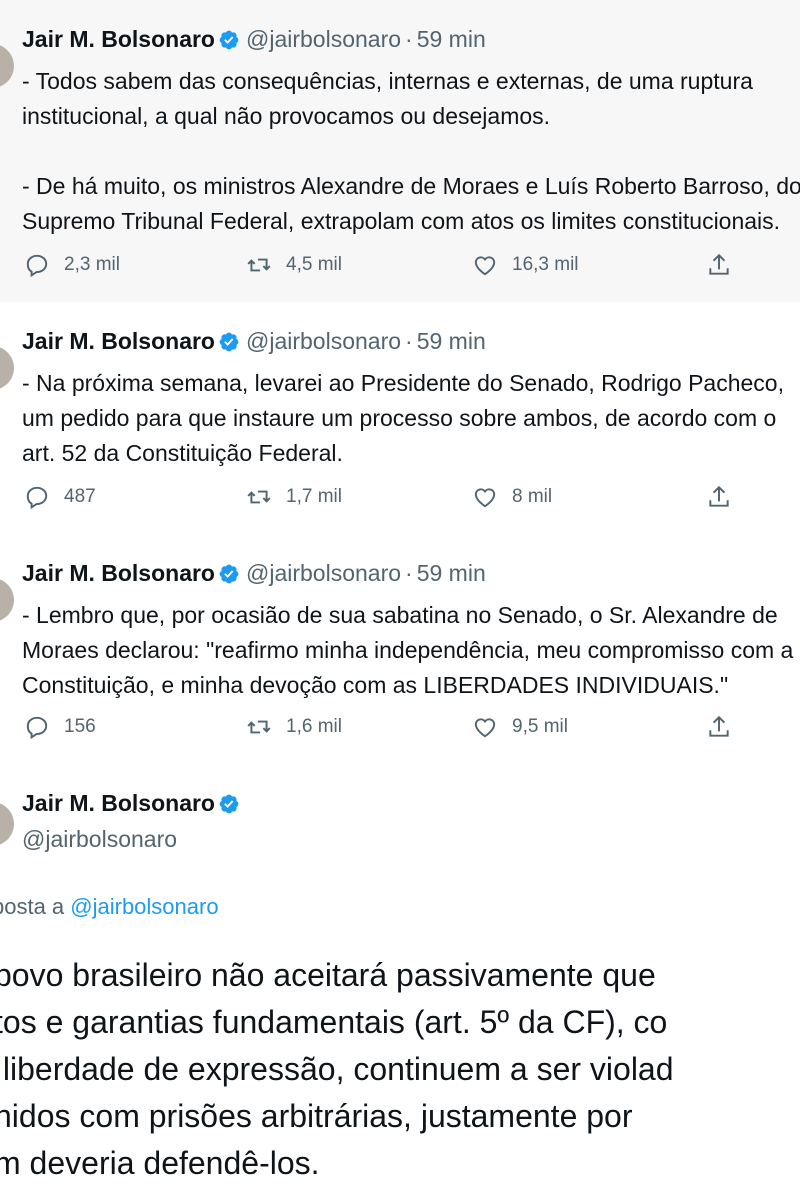 The width and height of the screenshot is (800, 1200). I want to click on retweet-count: 1,6 mil, so click(314, 726).